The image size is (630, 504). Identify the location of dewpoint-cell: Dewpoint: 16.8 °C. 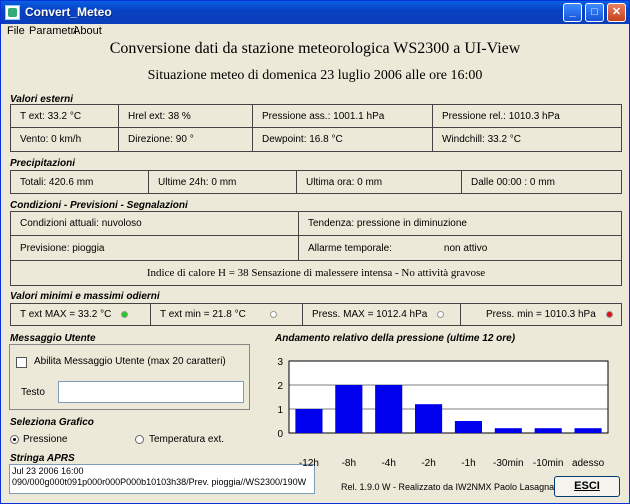
(343, 139).